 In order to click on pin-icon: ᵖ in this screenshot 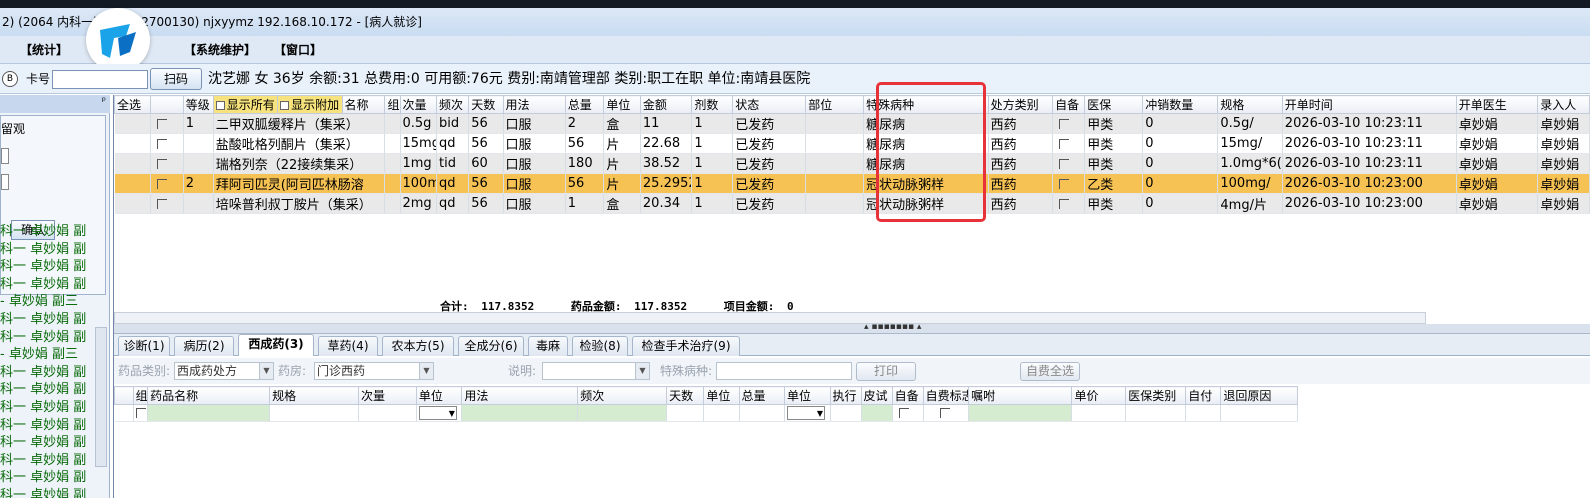, I will do `click(104, 101)`.